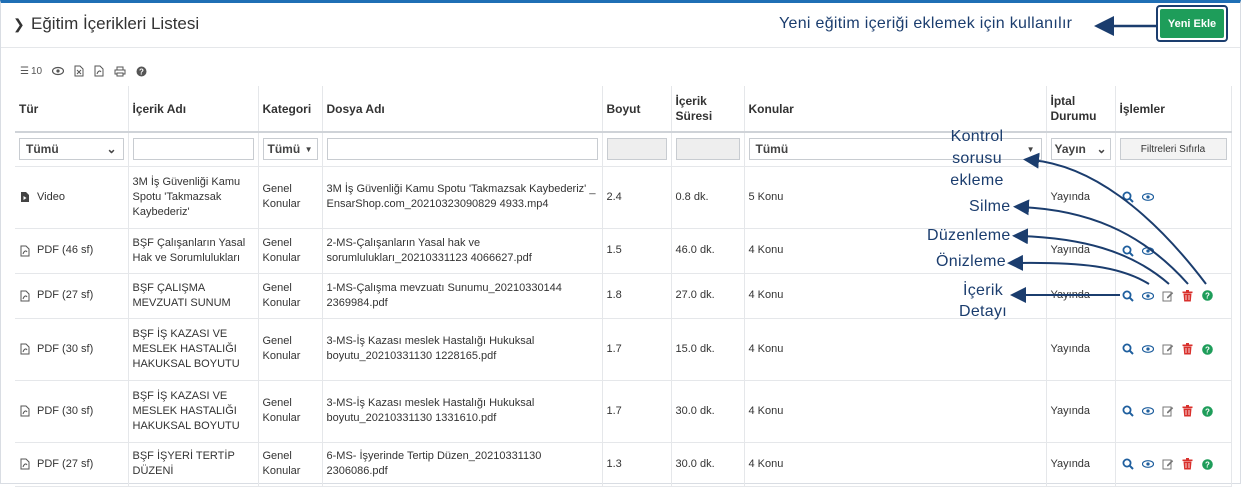 This screenshot has height=487, width=1241. What do you see at coordinates (141, 71) in the screenshot?
I see `help-icon: ?` at bounding box center [141, 71].